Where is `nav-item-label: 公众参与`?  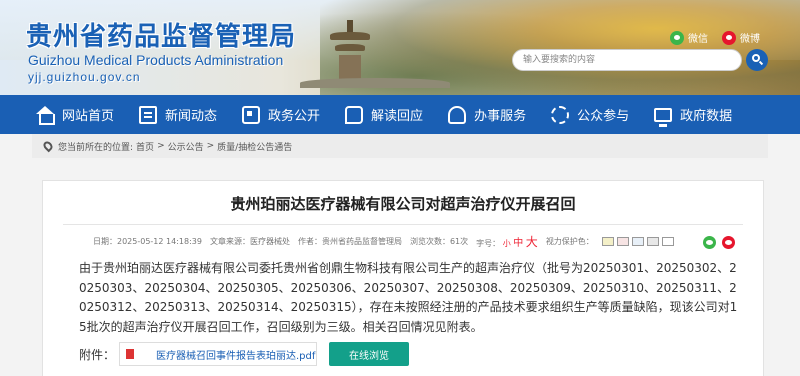
nav-item-label: 公众参与 is located at coordinates (603, 116).